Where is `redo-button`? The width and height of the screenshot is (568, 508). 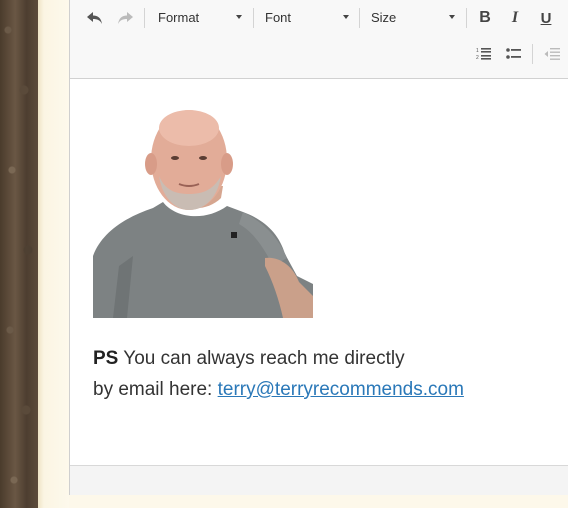 redo-button is located at coordinates (125, 18).